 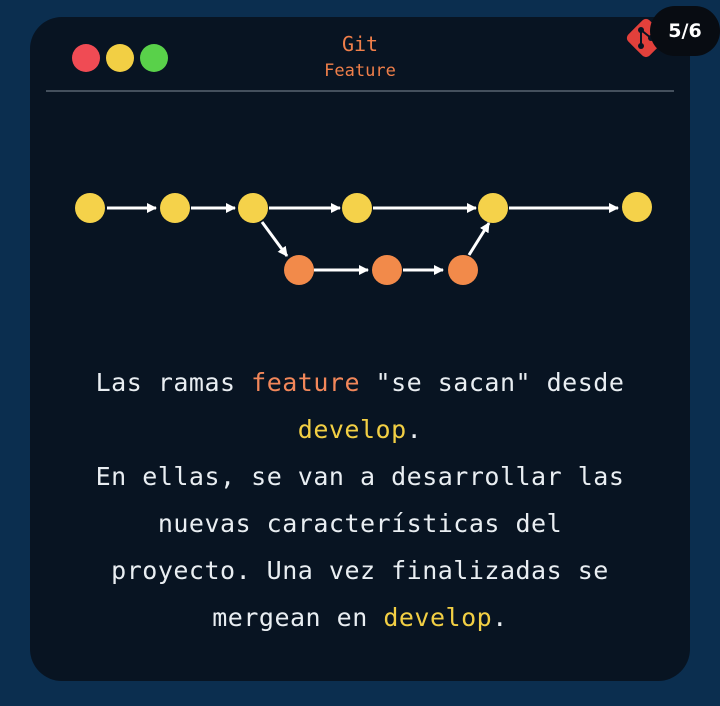 I want to click on feature-branch, so click(x=381, y=270).